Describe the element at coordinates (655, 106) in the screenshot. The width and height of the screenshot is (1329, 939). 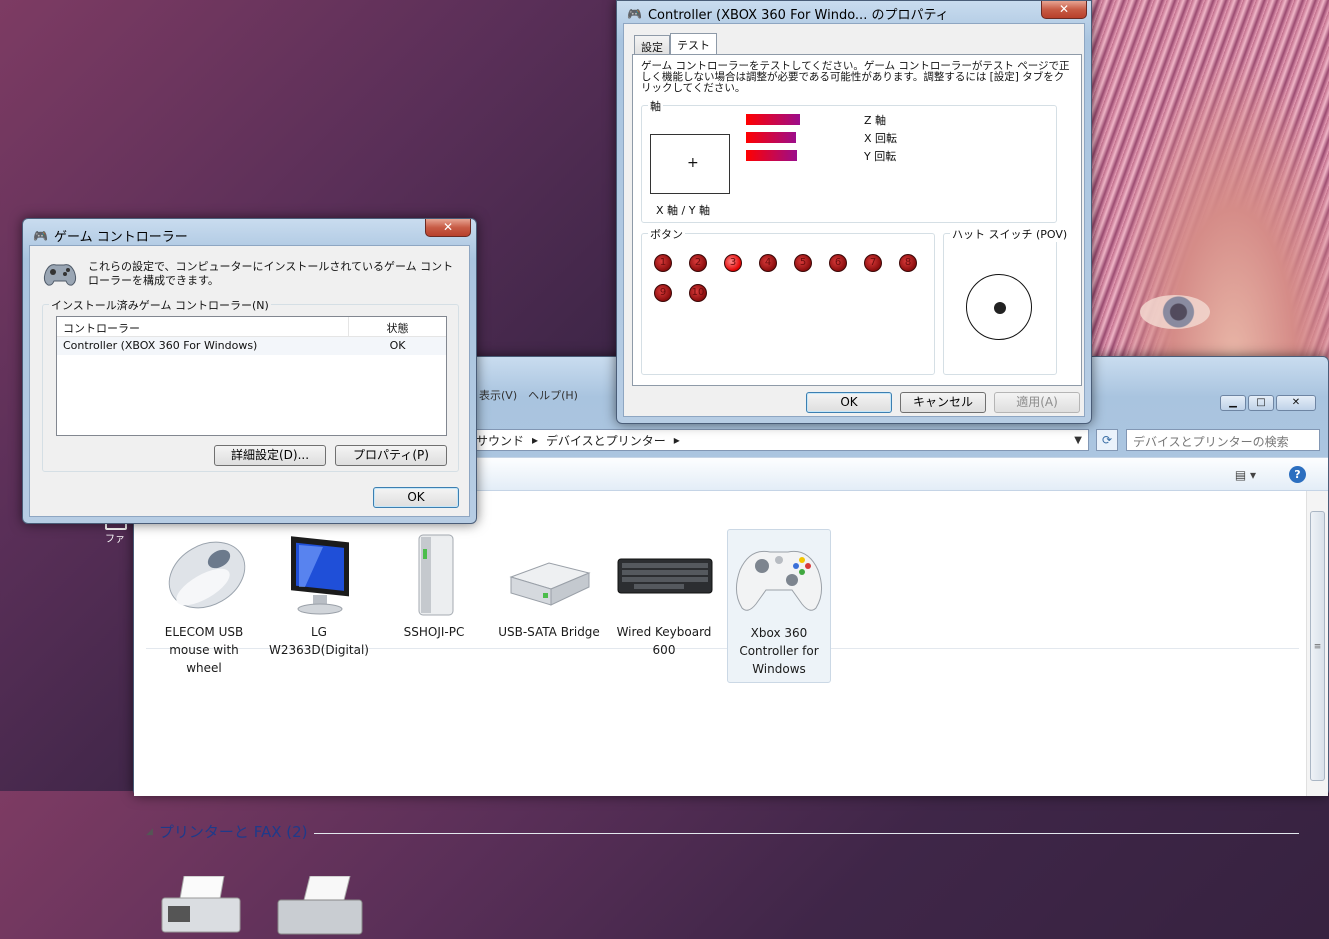
I see `group-label: 軸` at that location.